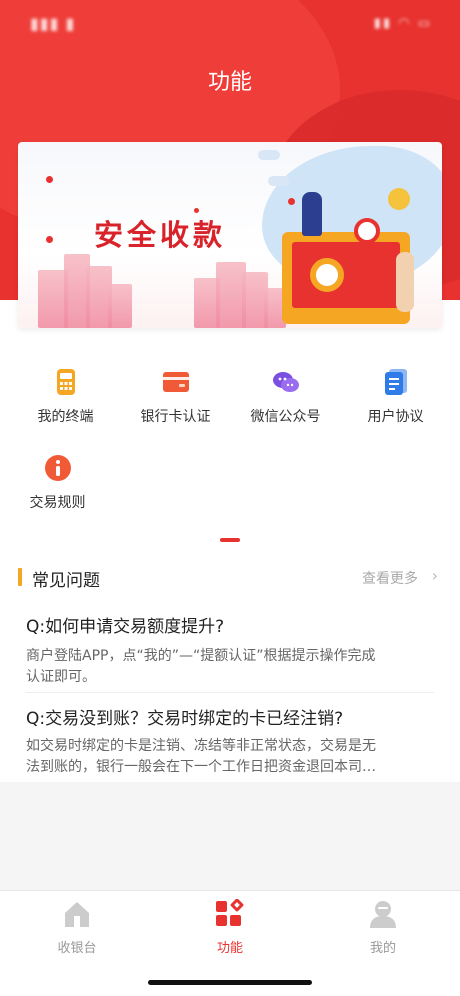 Image resolution: width=460 pixels, height=996 pixels. What do you see at coordinates (230, 24) in the screenshot?
I see `status-bar: ▮▮▮ ▮ ▮▮ ◠ ▭` at bounding box center [230, 24].